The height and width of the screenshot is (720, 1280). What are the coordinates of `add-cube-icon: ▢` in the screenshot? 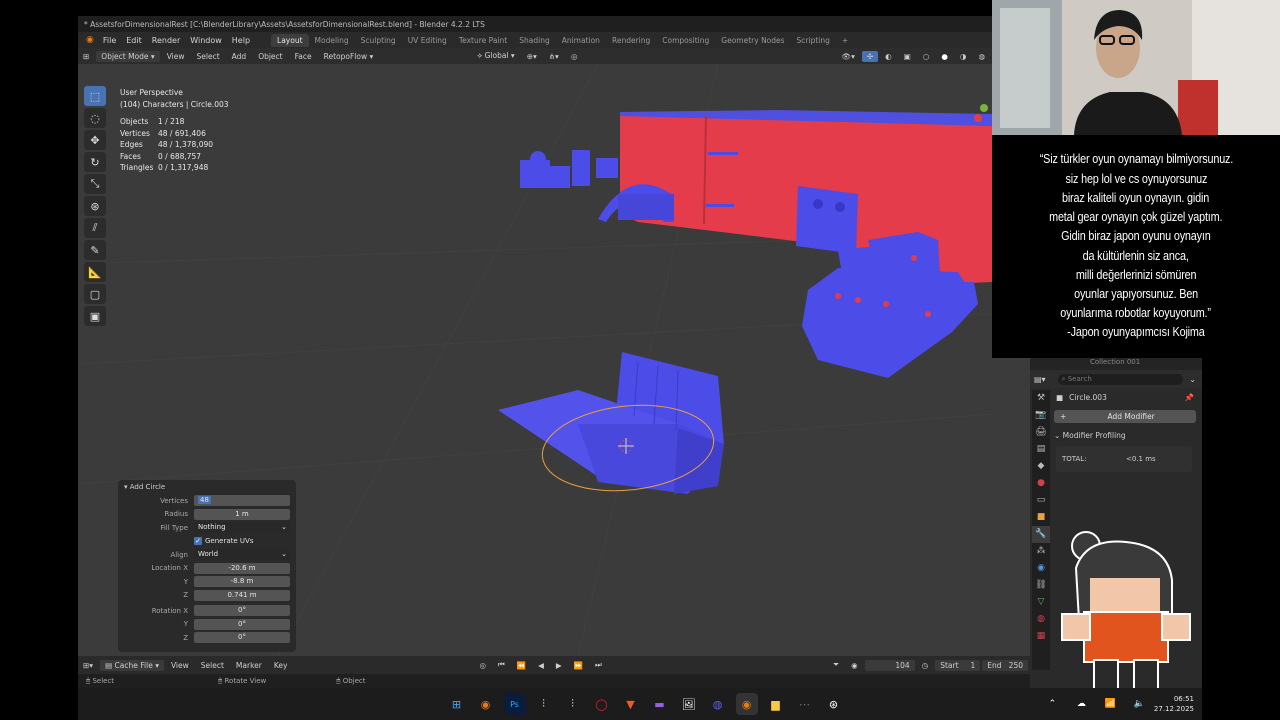 It's located at (95, 294).